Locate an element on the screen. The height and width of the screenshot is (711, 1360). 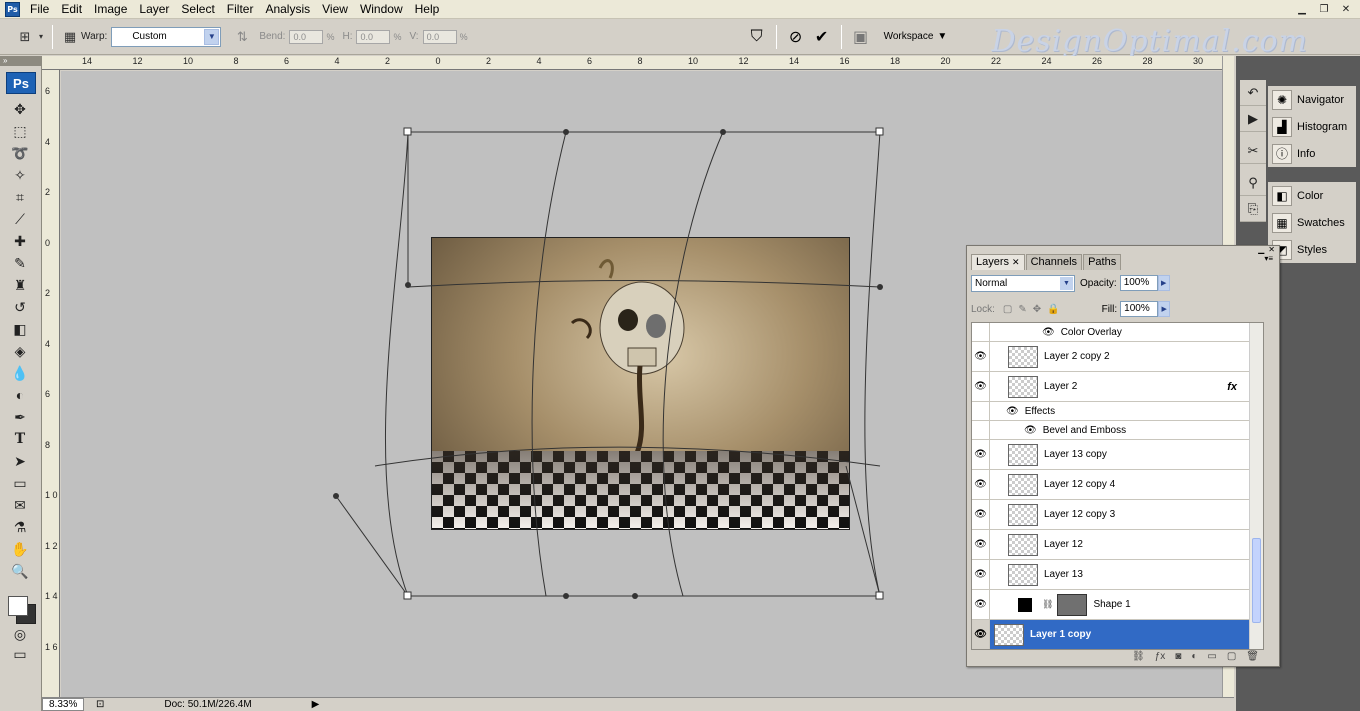
dock-item-color: ◧ Color is located at coordinates (1312, 195).